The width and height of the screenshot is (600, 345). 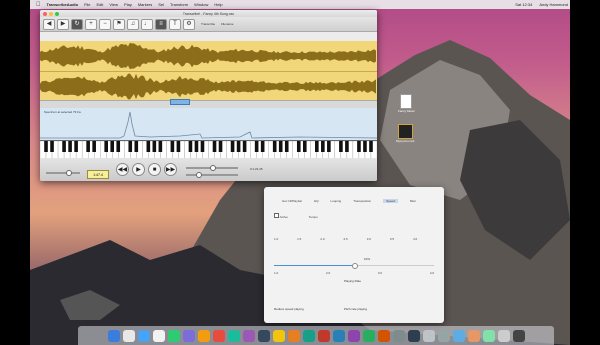 I want to click on tab-transposition: Transposition, so click(x=362, y=201).